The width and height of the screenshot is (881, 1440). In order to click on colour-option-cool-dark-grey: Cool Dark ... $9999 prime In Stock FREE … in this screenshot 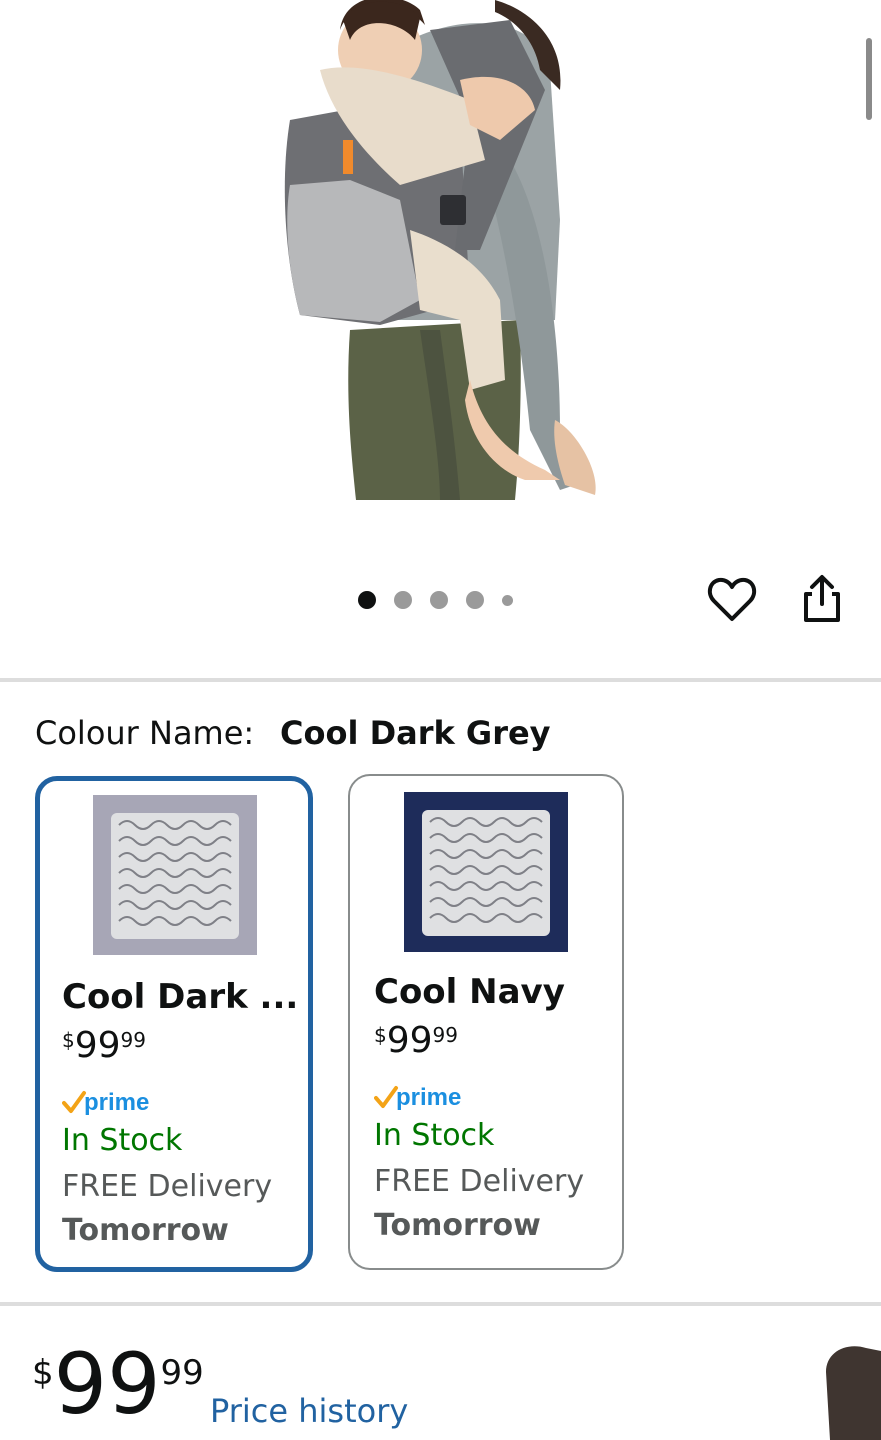, I will do `click(174, 1024)`.